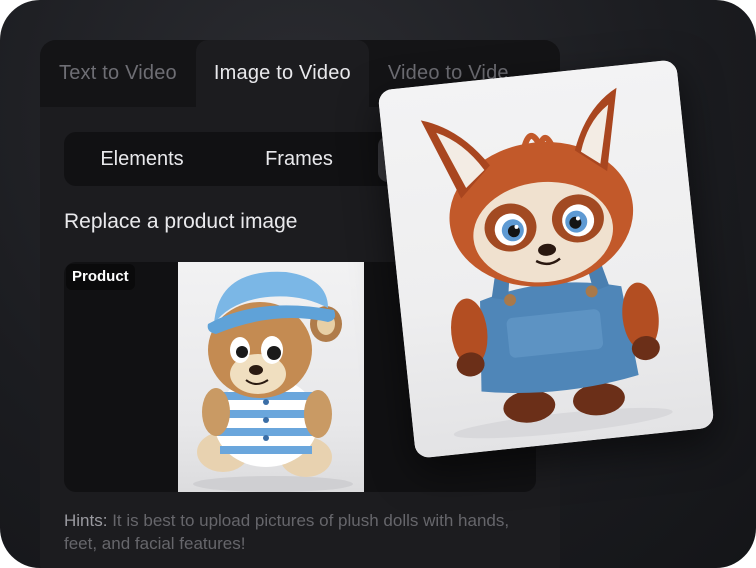 The image size is (756, 568). I want to click on tab-text-to-video: Text to Video, so click(118, 73).